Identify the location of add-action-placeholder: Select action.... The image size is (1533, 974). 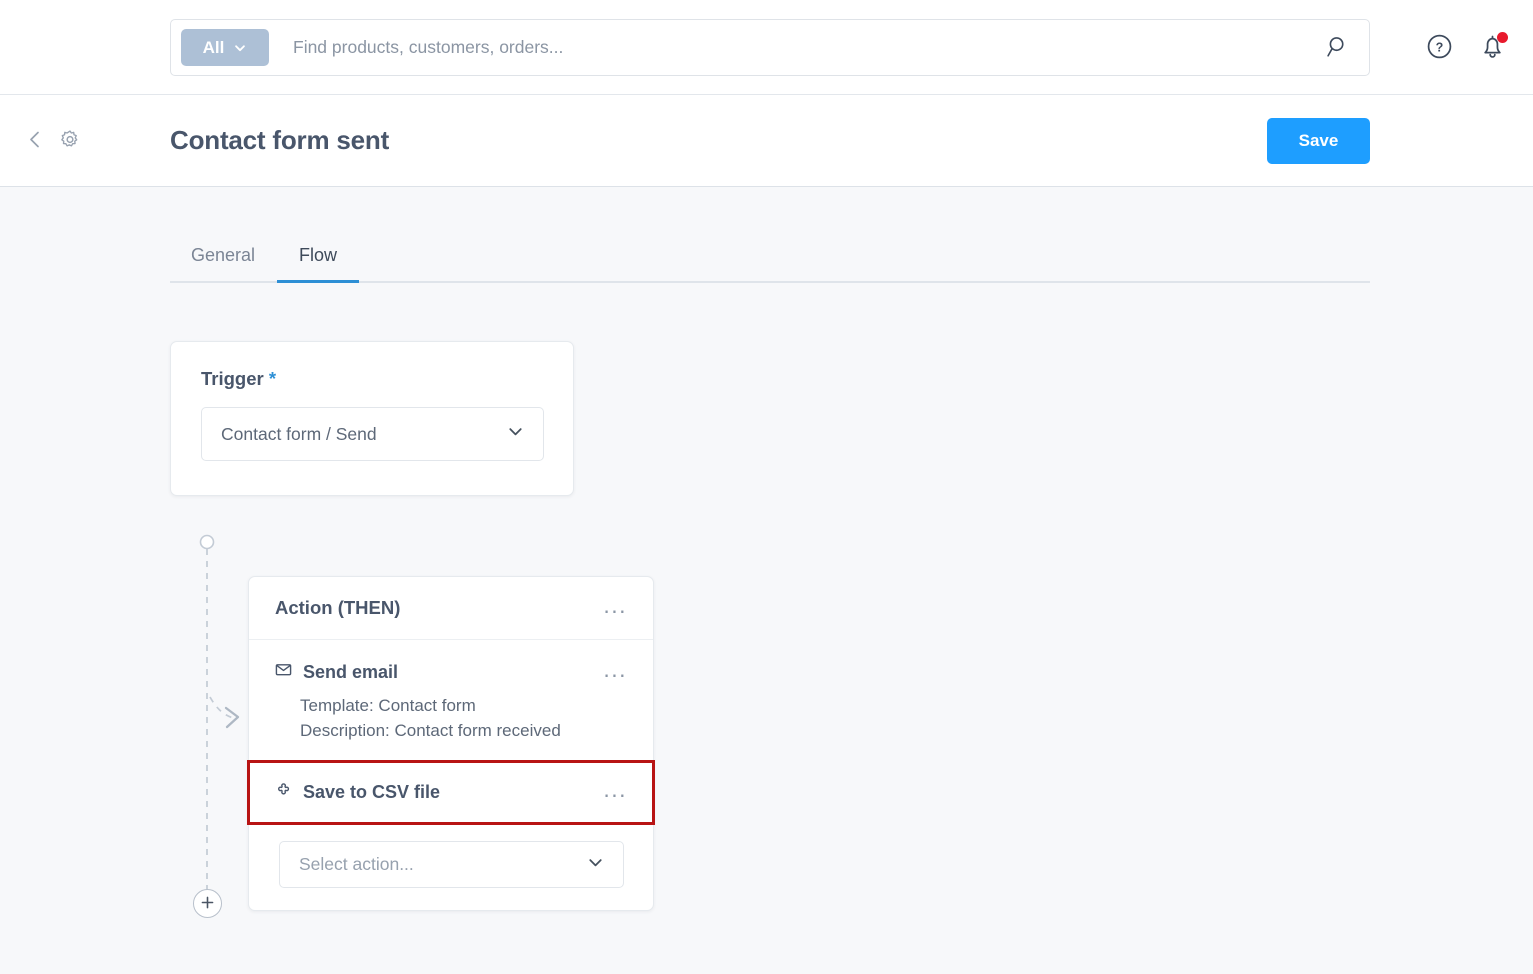
(356, 864).